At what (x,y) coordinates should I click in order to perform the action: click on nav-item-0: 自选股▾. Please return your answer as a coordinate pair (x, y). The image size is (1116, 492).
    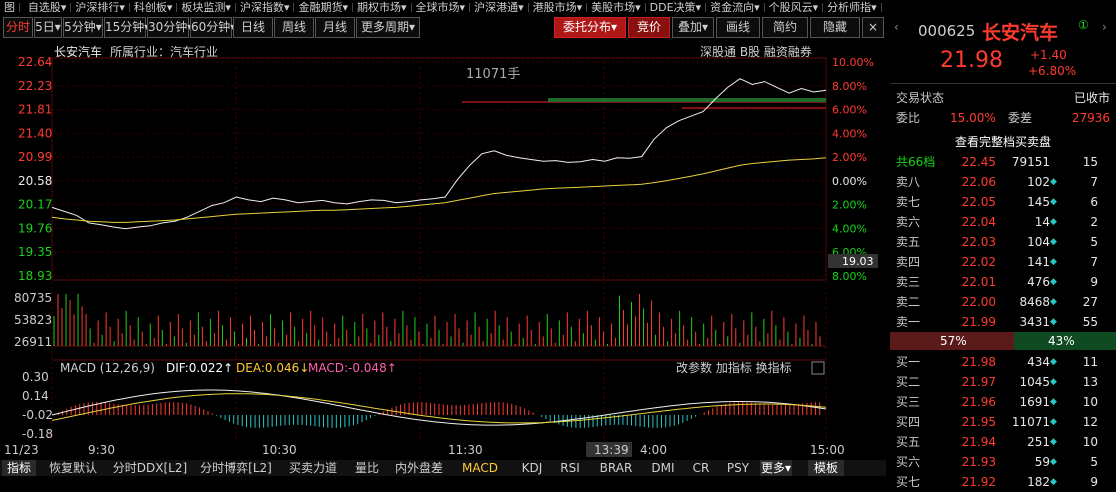
    Looking at the image, I should click on (48, 7).